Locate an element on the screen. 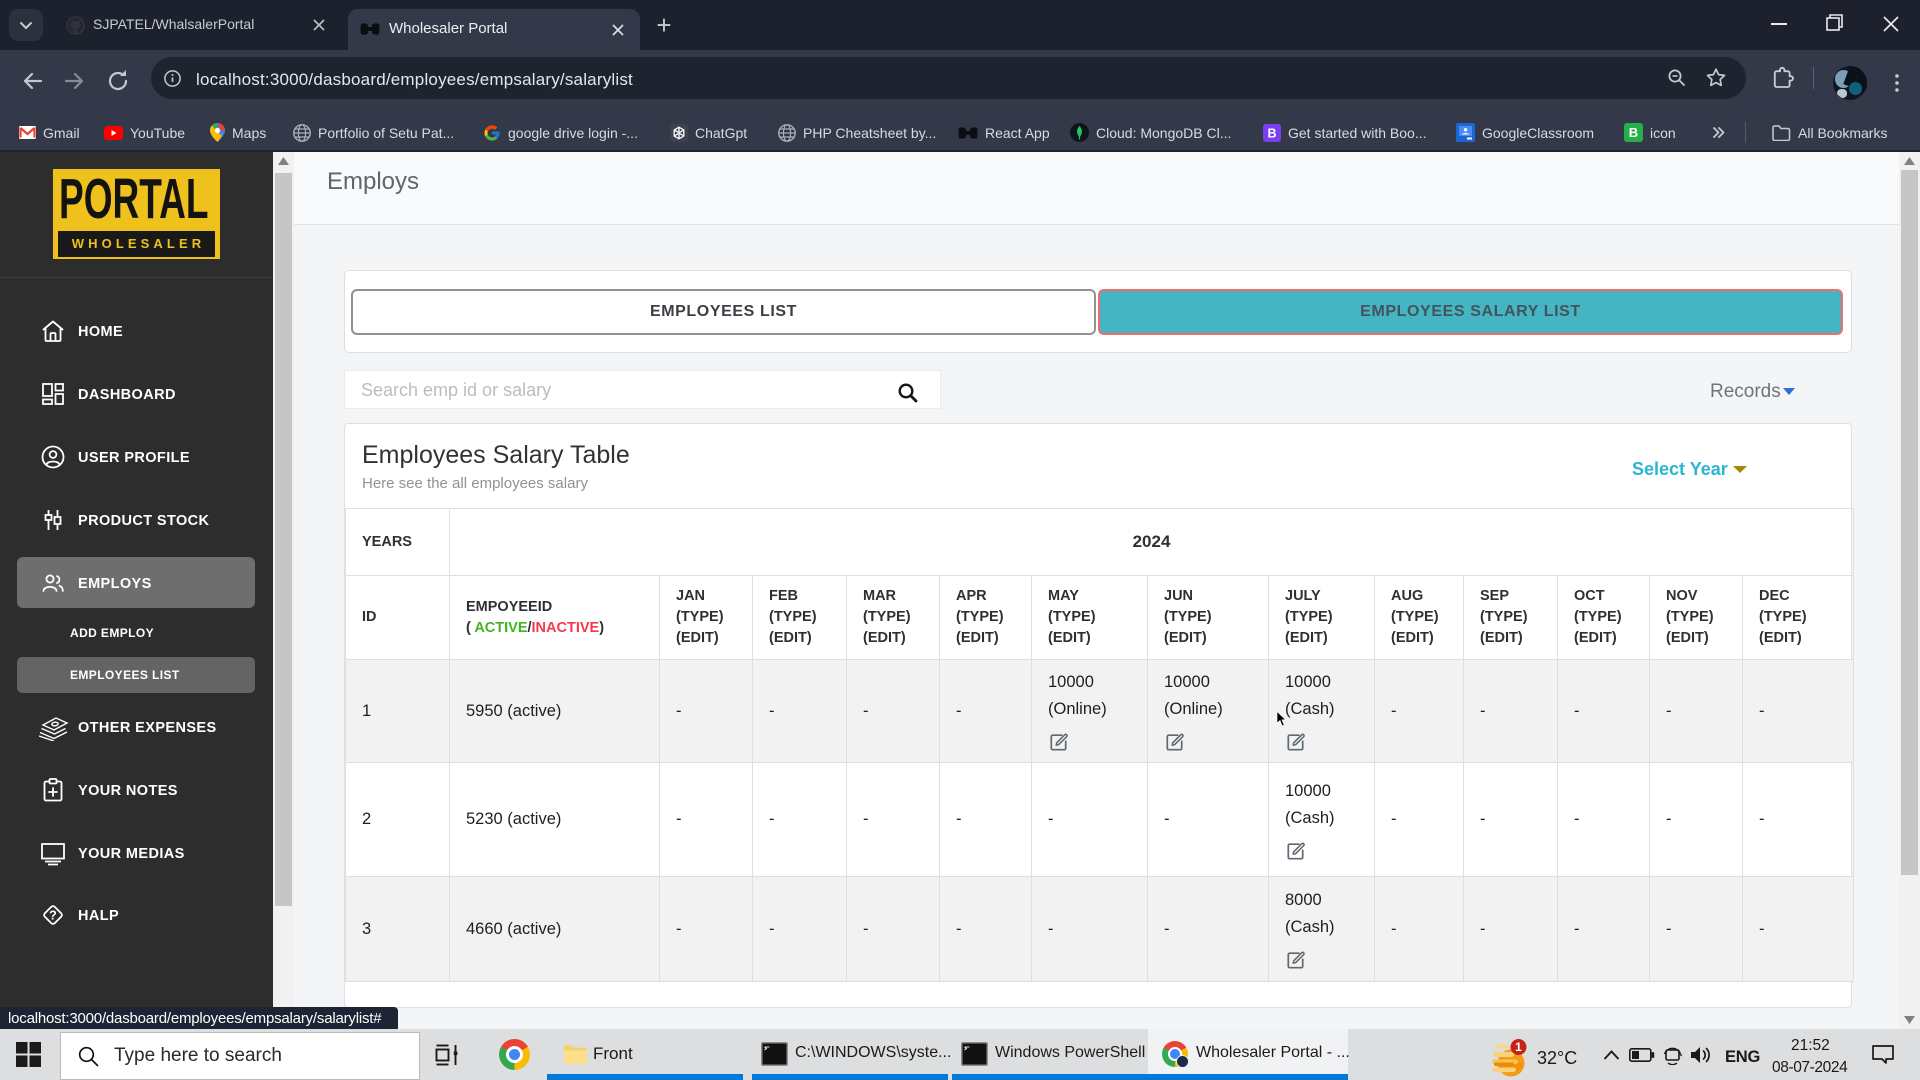  svg-text: 1 is located at coordinates (1518, 1047).